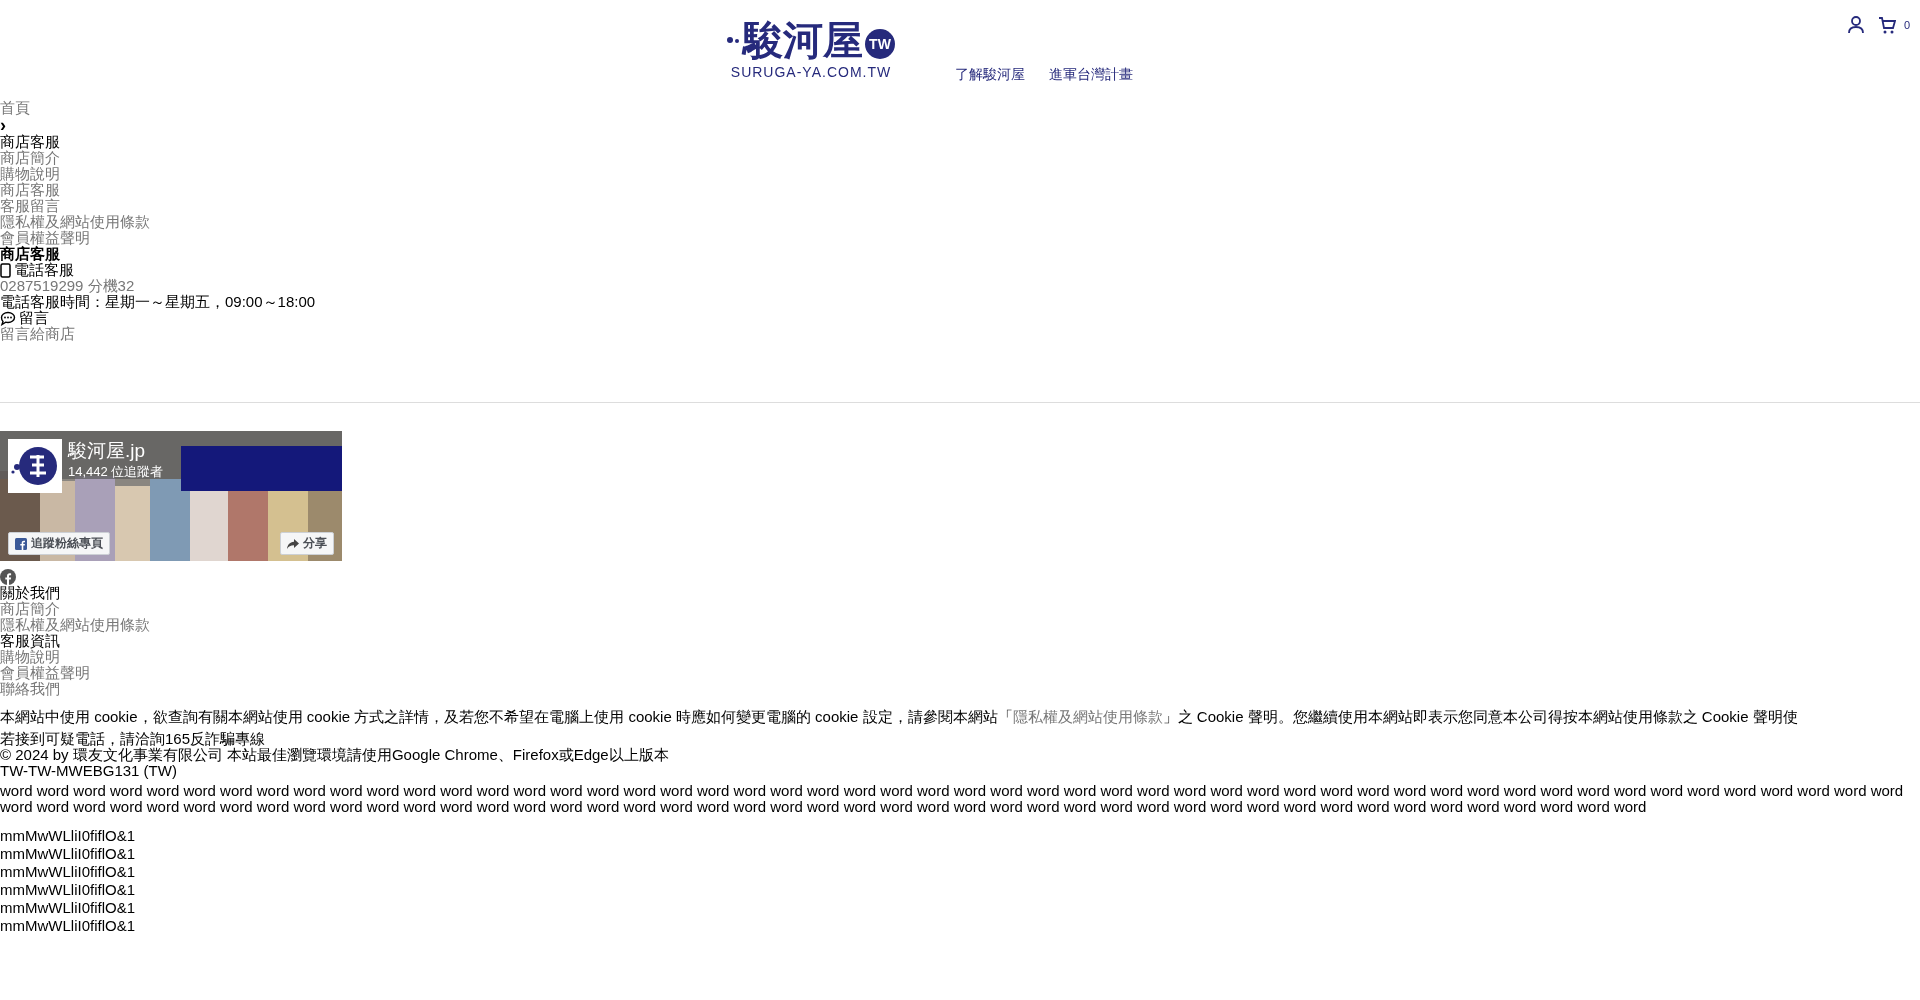  What do you see at coordinates (8, 318) in the screenshot?
I see `chat-icon` at bounding box center [8, 318].